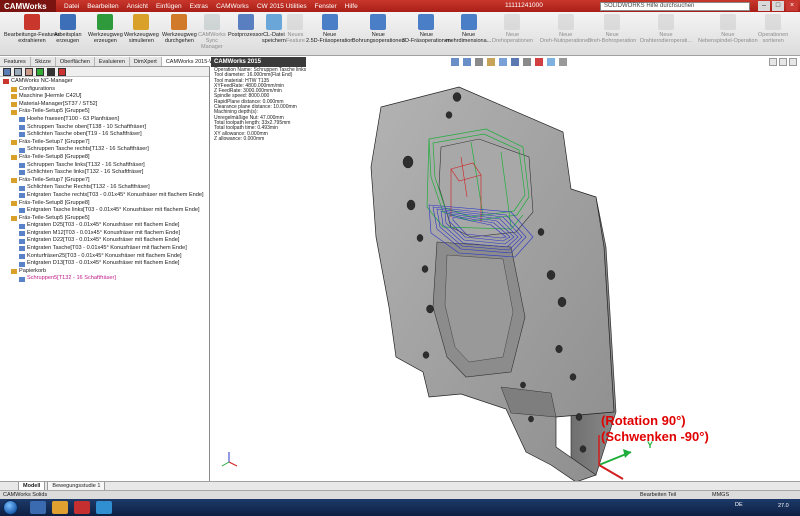  I want to click on toolbar-button-14: Neue Dreh-Nutoperationen, so click(565, 35).